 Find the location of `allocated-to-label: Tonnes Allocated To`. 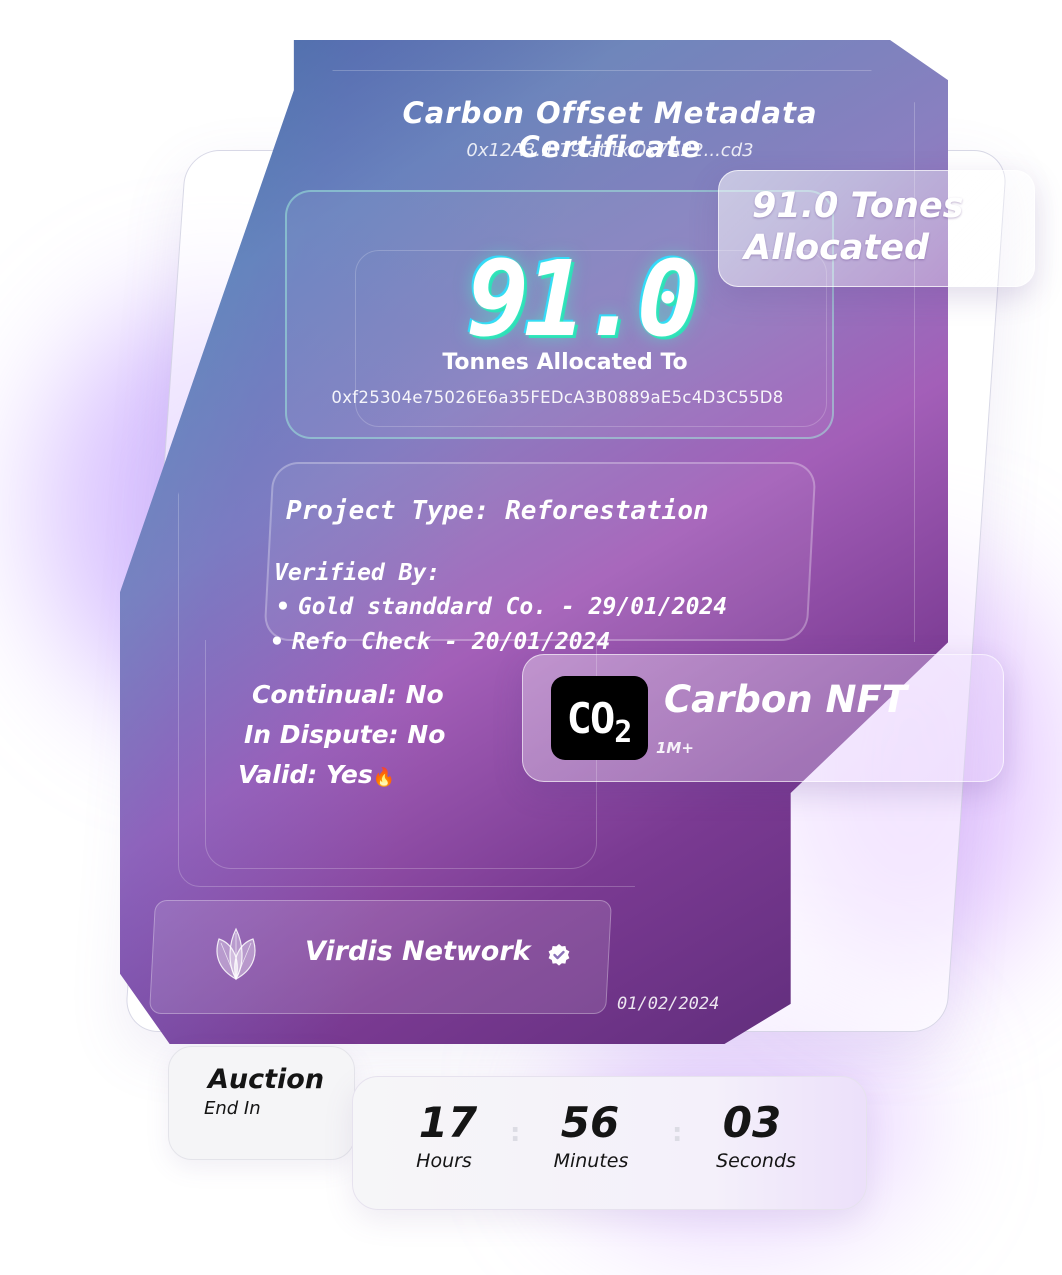

allocated-to-label: Tonnes Allocated To is located at coordinates (565, 362).